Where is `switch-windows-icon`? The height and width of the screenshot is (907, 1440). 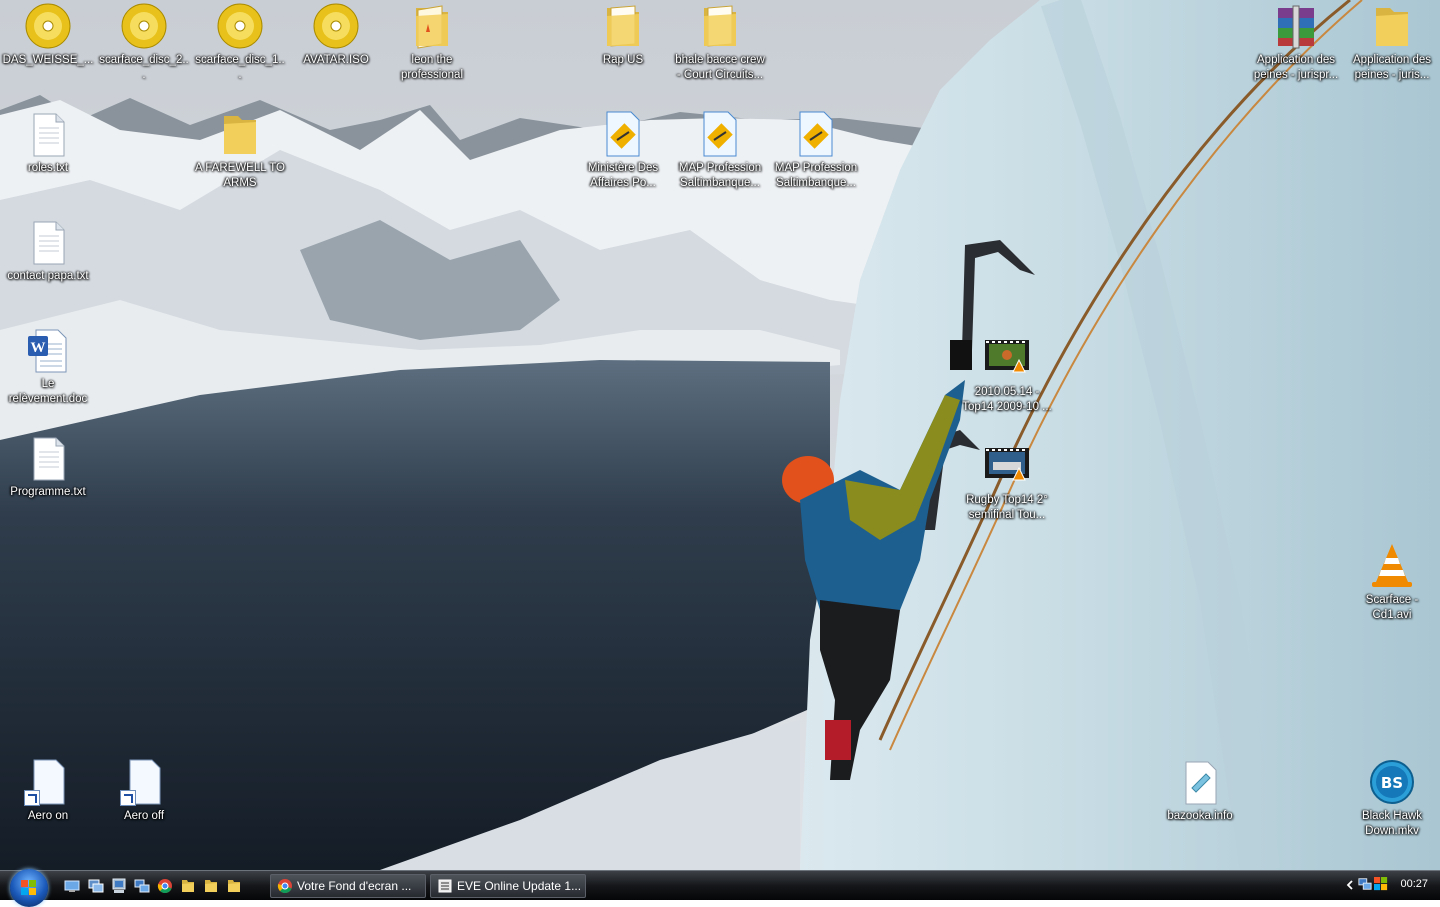 switch-windows-icon is located at coordinates (96, 886).